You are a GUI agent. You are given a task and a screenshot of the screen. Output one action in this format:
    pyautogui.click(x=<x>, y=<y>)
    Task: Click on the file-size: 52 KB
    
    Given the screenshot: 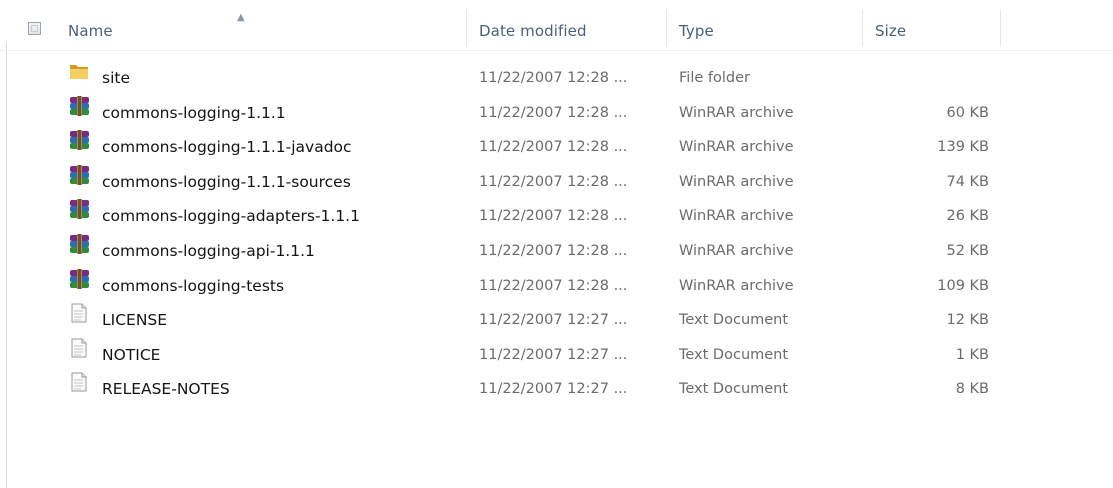 What is the action you would take?
    pyautogui.click(x=967, y=250)
    